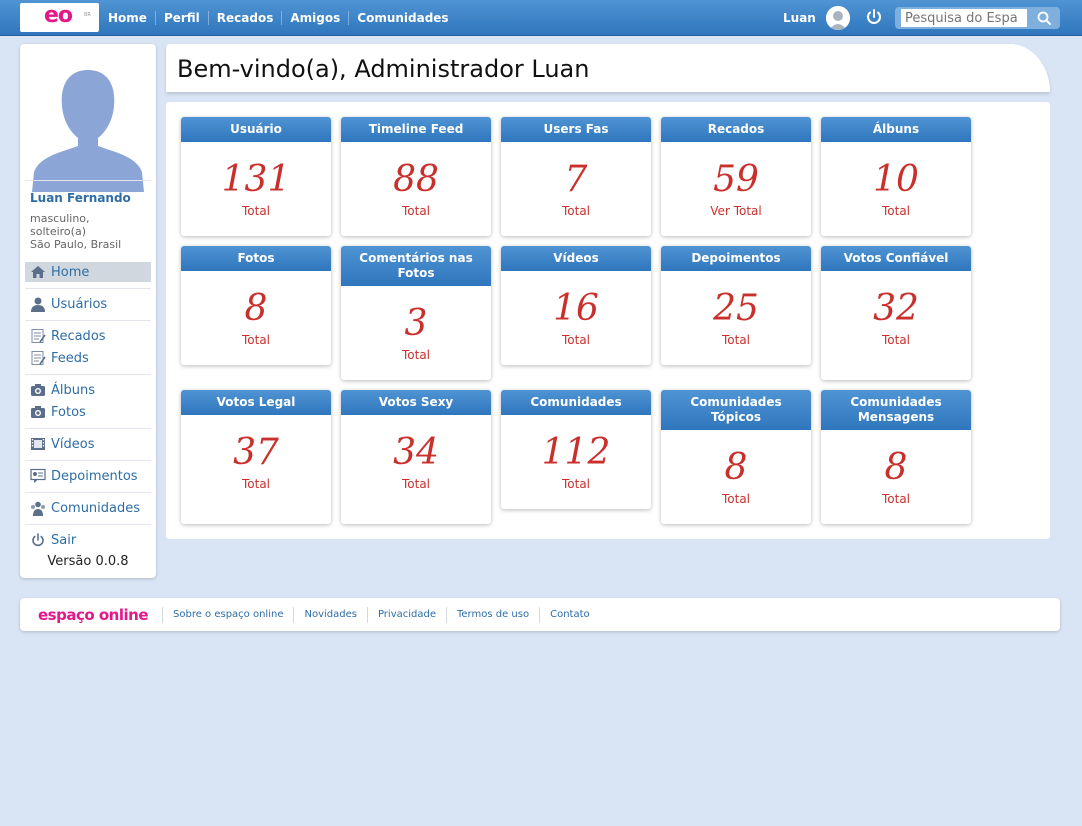 This screenshot has width=1082, height=826. I want to click on profile-gender: masculino,, so click(60, 218).